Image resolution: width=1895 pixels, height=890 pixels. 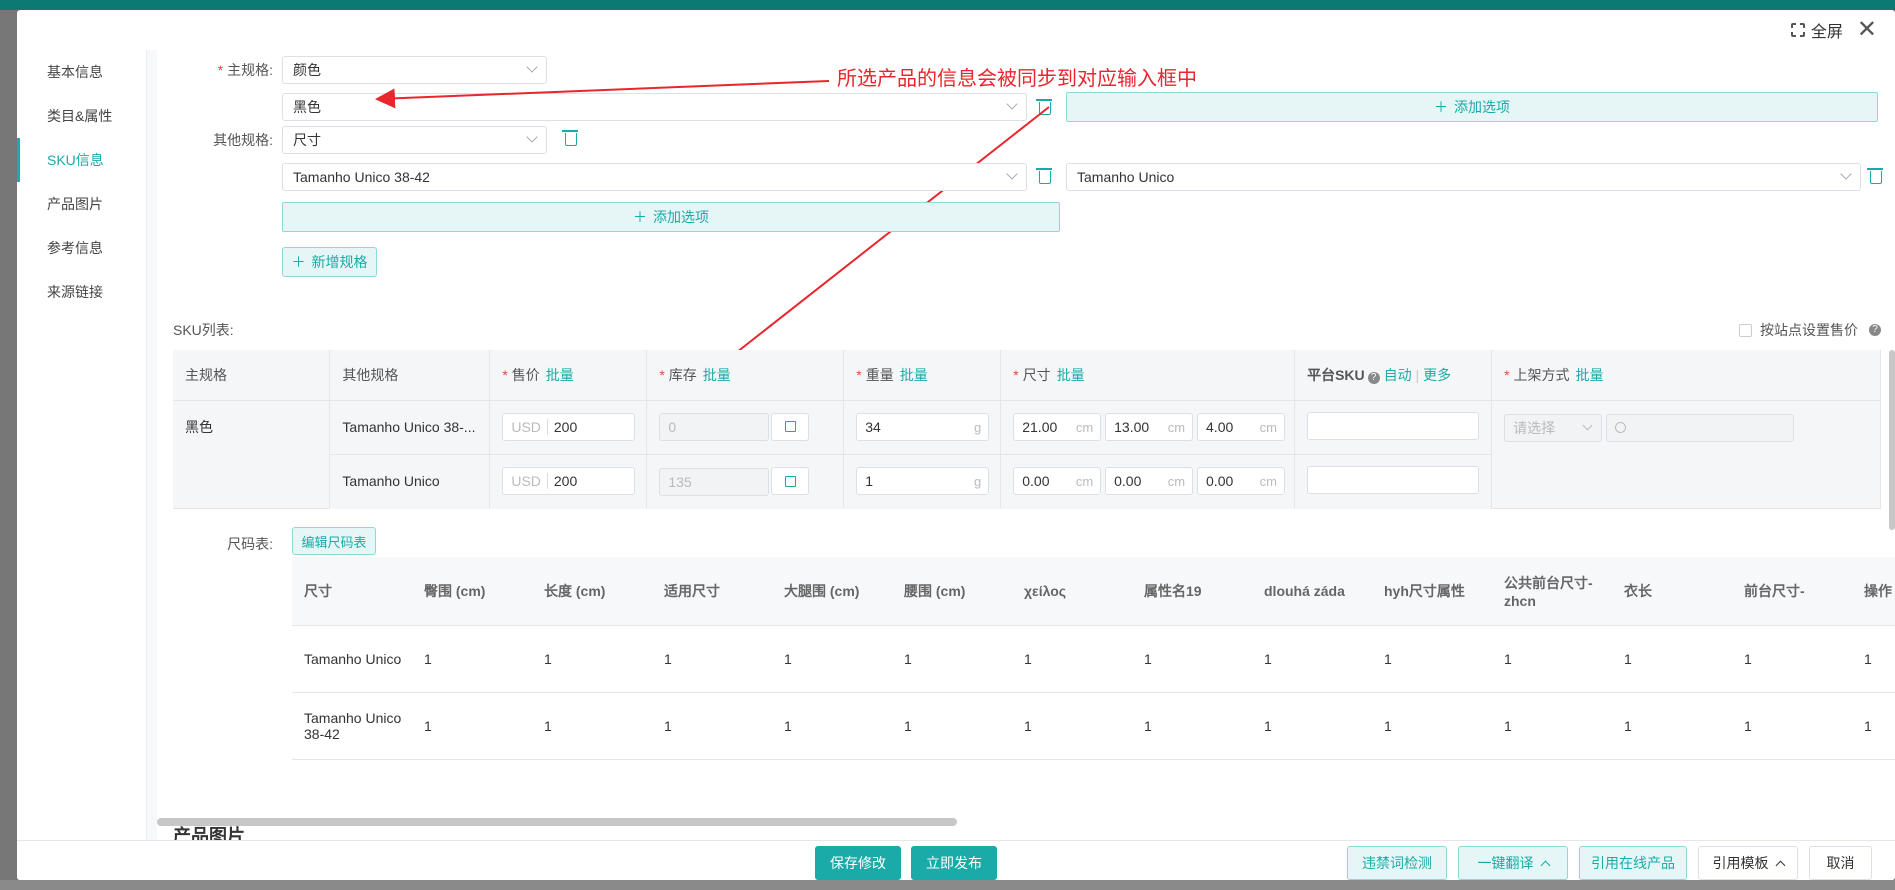 What do you see at coordinates (1797, 30) in the screenshot?
I see `fullscreen-icon` at bounding box center [1797, 30].